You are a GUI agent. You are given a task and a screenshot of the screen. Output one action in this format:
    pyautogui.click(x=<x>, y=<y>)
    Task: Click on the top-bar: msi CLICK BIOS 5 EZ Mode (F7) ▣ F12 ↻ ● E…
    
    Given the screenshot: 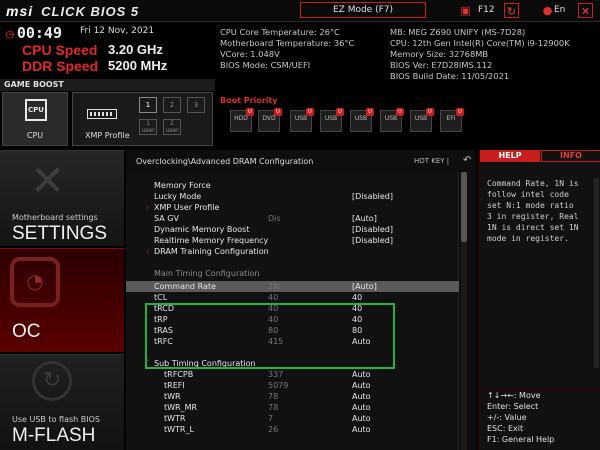 What is the action you would take?
    pyautogui.click(x=300, y=11)
    